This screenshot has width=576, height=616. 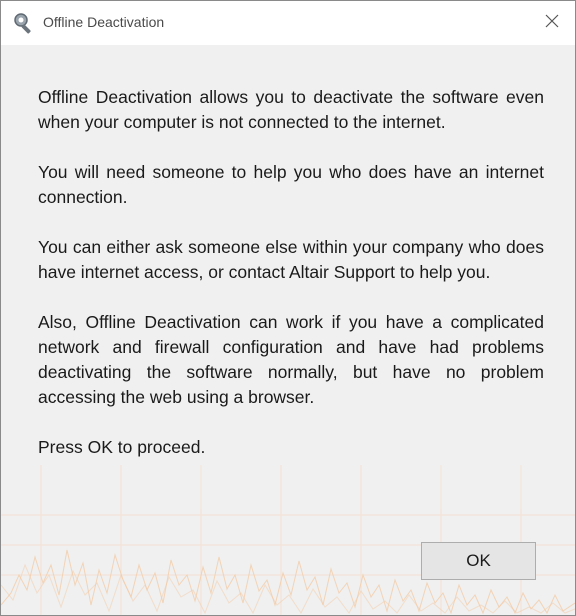 What do you see at coordinates (478, 561) in the screenshot?
I see `ok-button: OK` at bounding box center [478, 561].